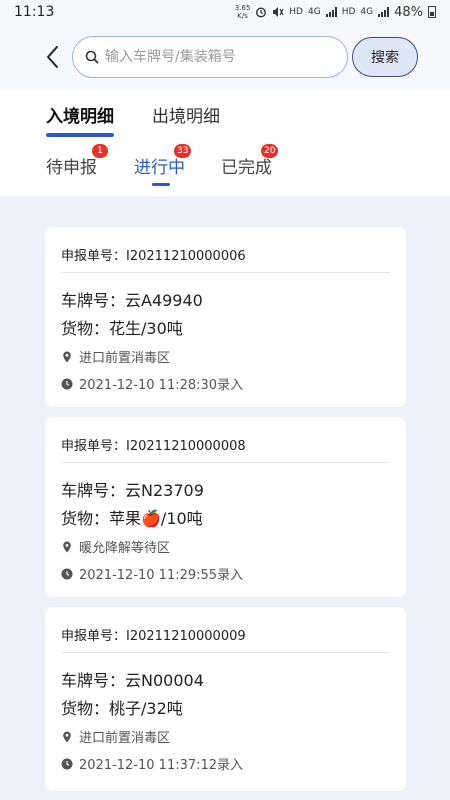 The image size is (450, 800). I want to click on signal-icon, so click(331, 12).